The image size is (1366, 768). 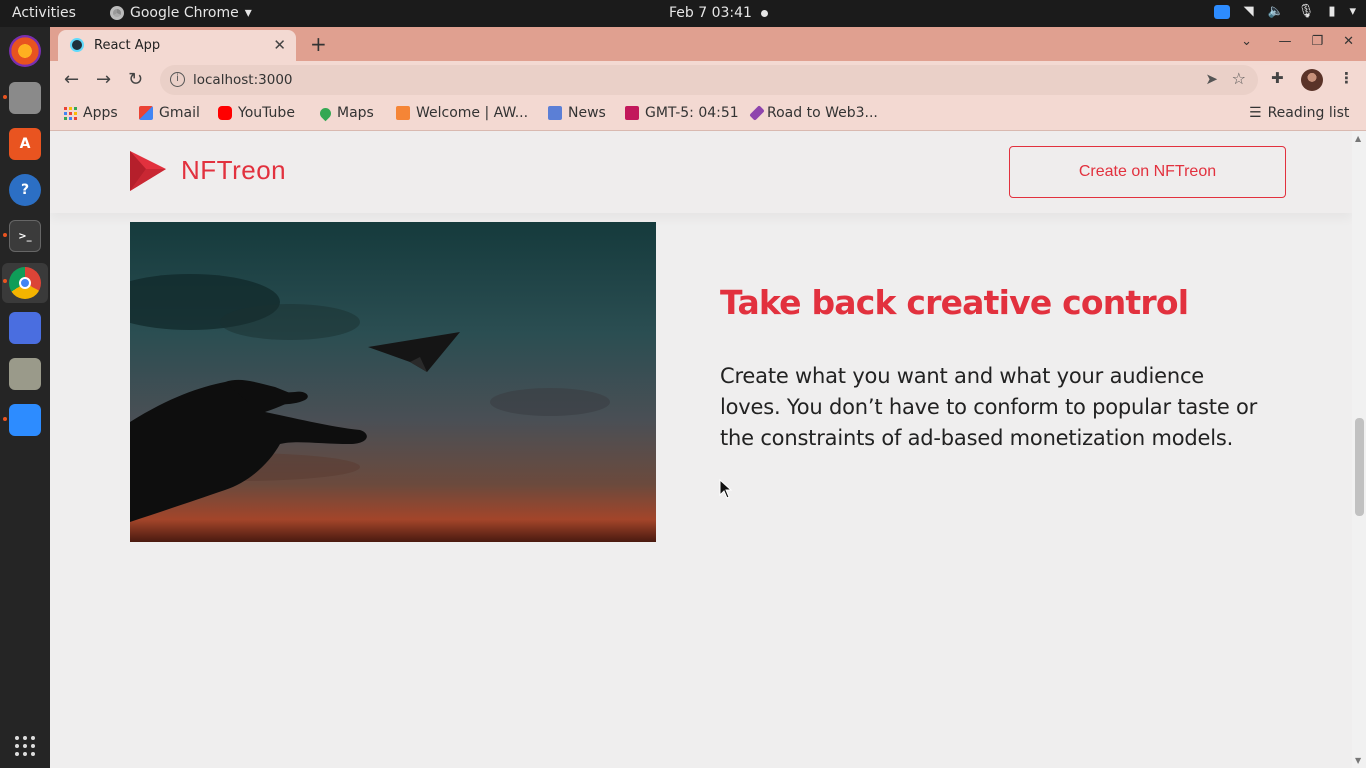 I want to click on archive-manager-icon, so click(x=25, y=374).